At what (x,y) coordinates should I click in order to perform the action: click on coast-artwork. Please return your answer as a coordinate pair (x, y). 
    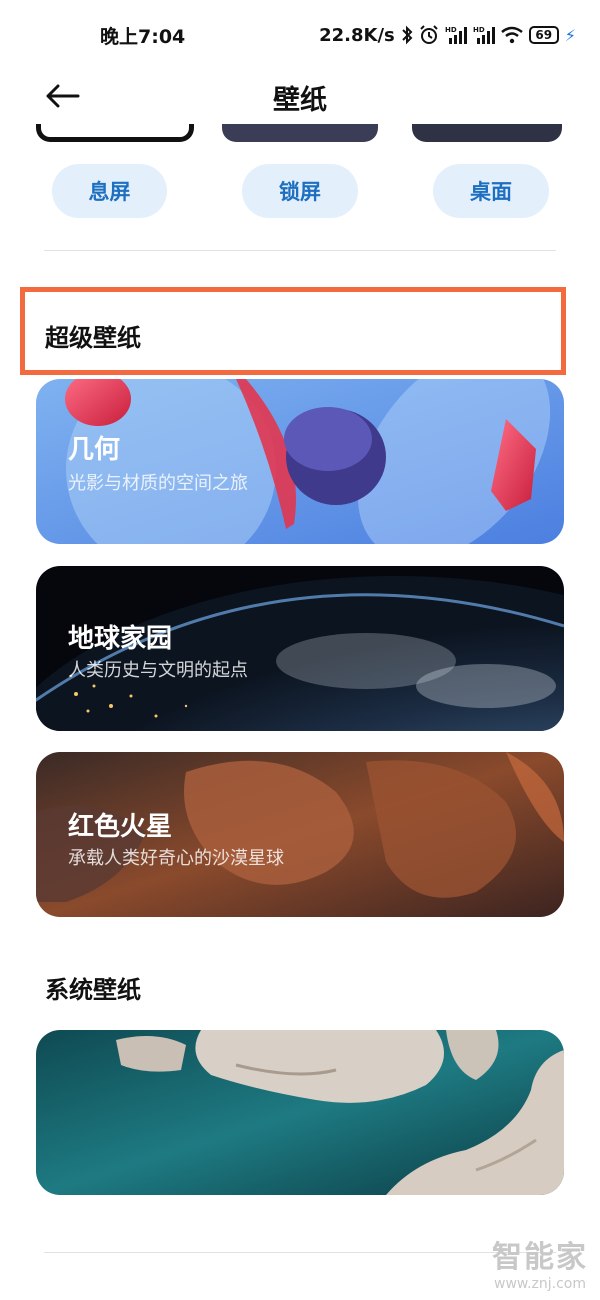
    Looking at the image, I should click on (300, 1112).